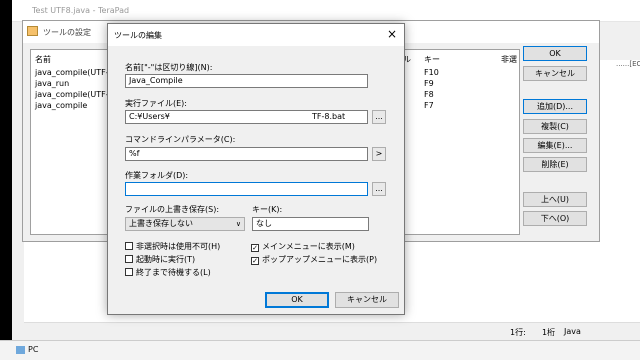 The width and height of the screenshot is (640, 360). I want to click on workdir-label: 作業フォルダ(D):, so click(157, 175).